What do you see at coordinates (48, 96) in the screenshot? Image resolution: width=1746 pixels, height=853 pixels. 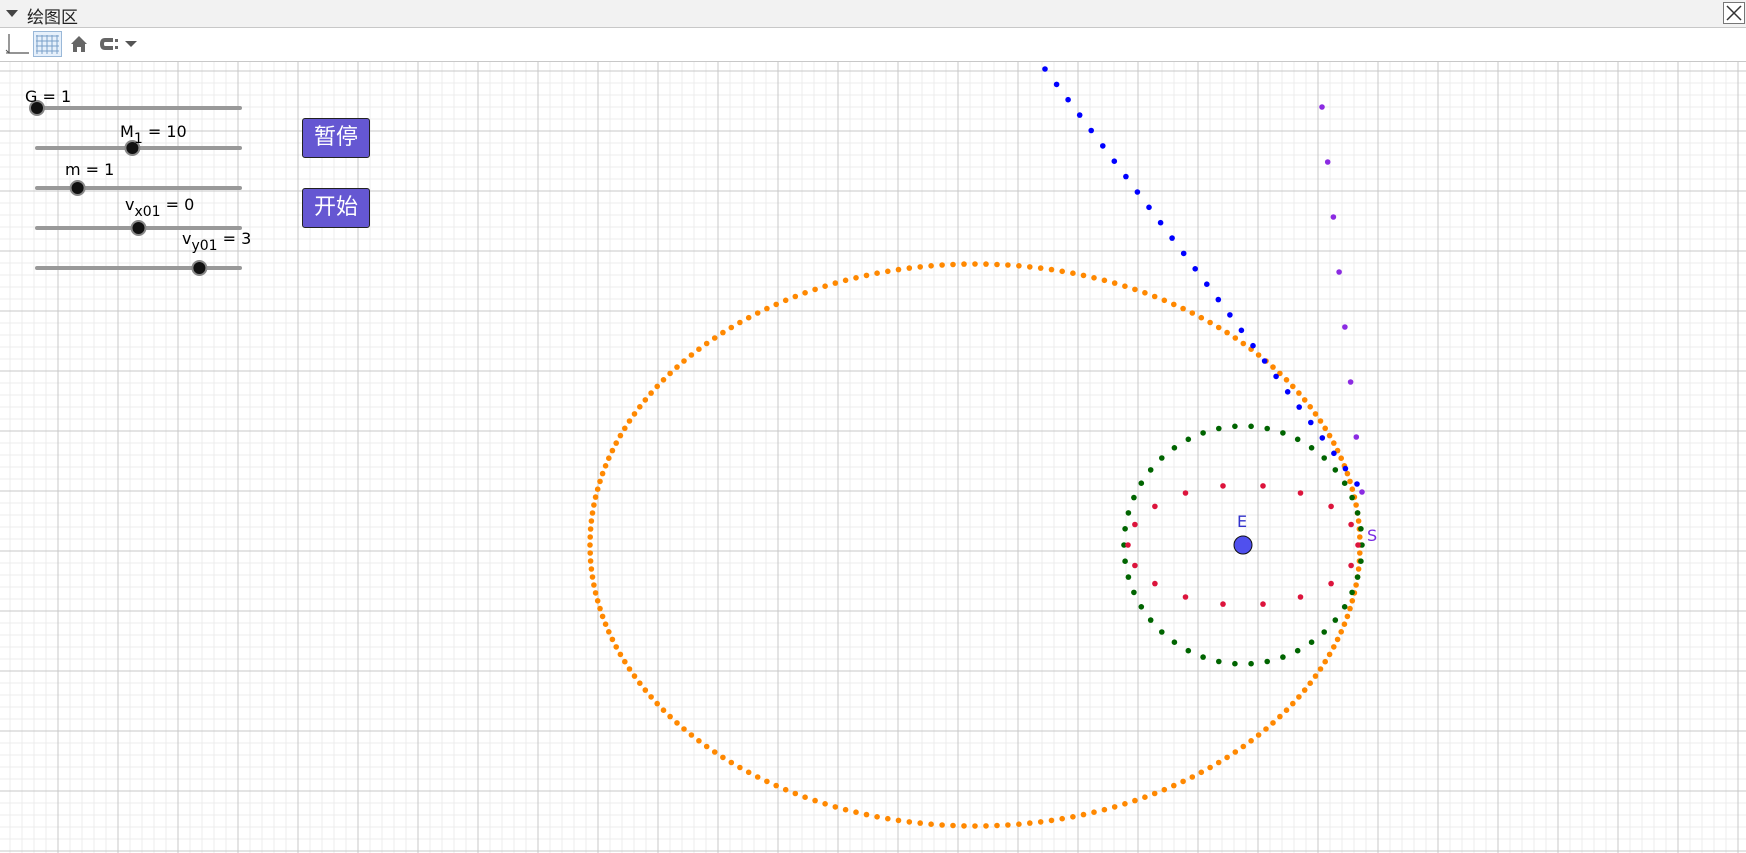 I see `slider-g-label: G = 1` at bounding box center [48, 96].